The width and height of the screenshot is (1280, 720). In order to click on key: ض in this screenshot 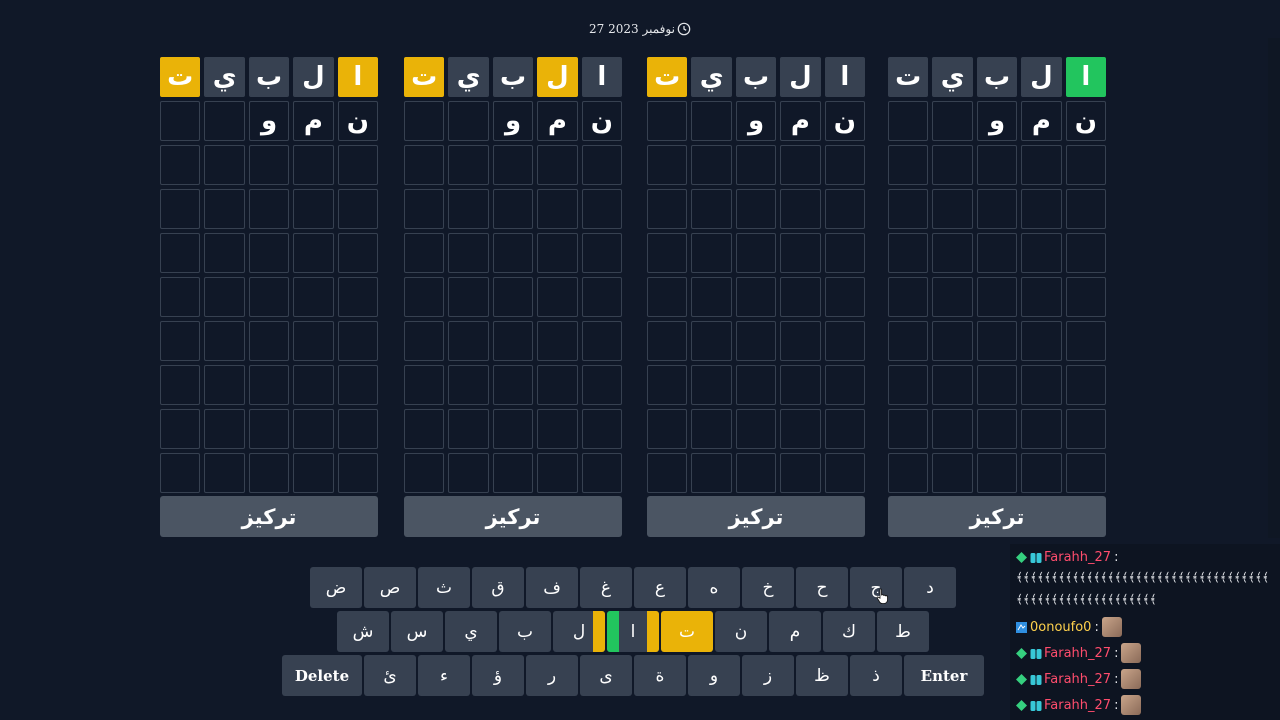, I will do `click(336, 587)`.